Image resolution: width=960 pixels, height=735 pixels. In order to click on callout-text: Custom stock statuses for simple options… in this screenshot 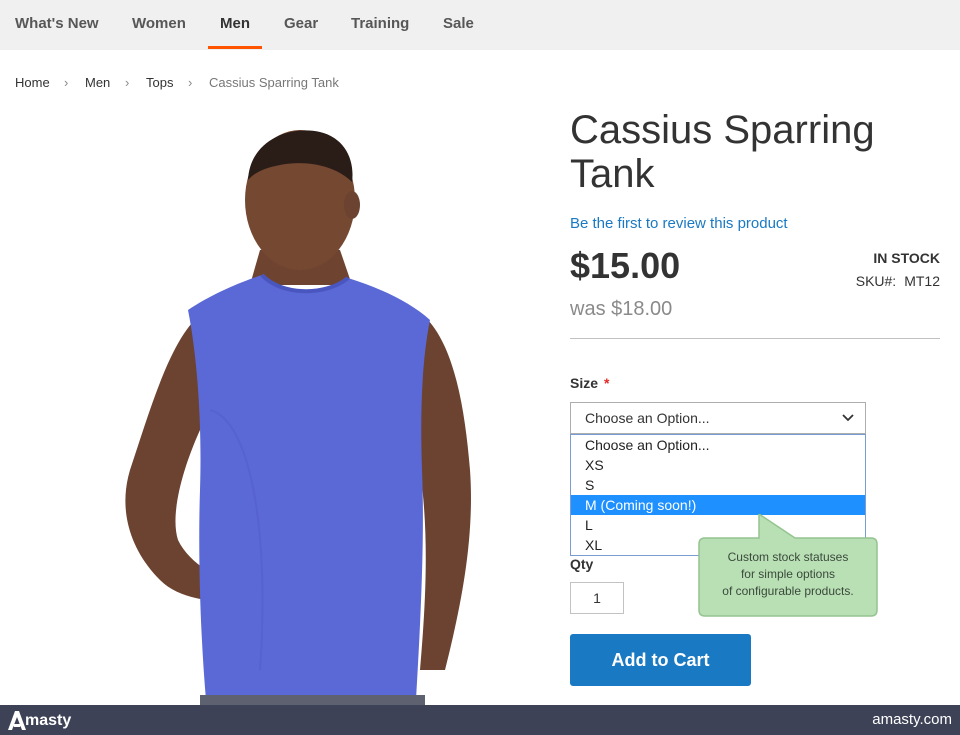, I will do `click(788, 574)`.